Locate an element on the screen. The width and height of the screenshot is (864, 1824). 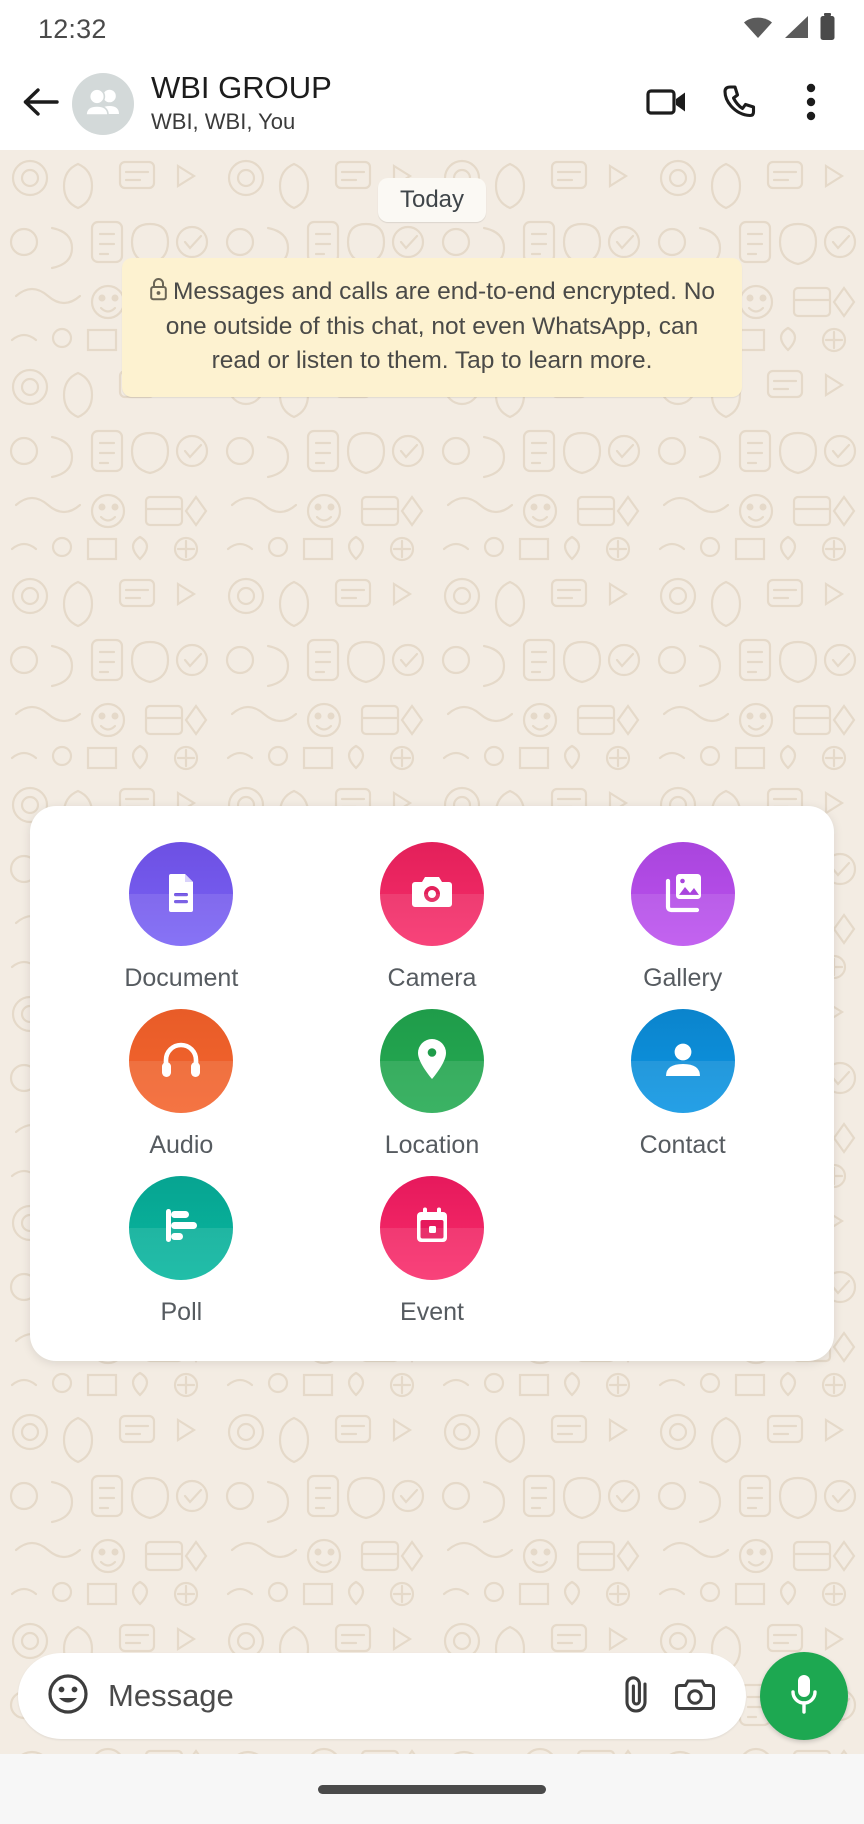
system-nav-bar is located at coordinates (432, 1789).